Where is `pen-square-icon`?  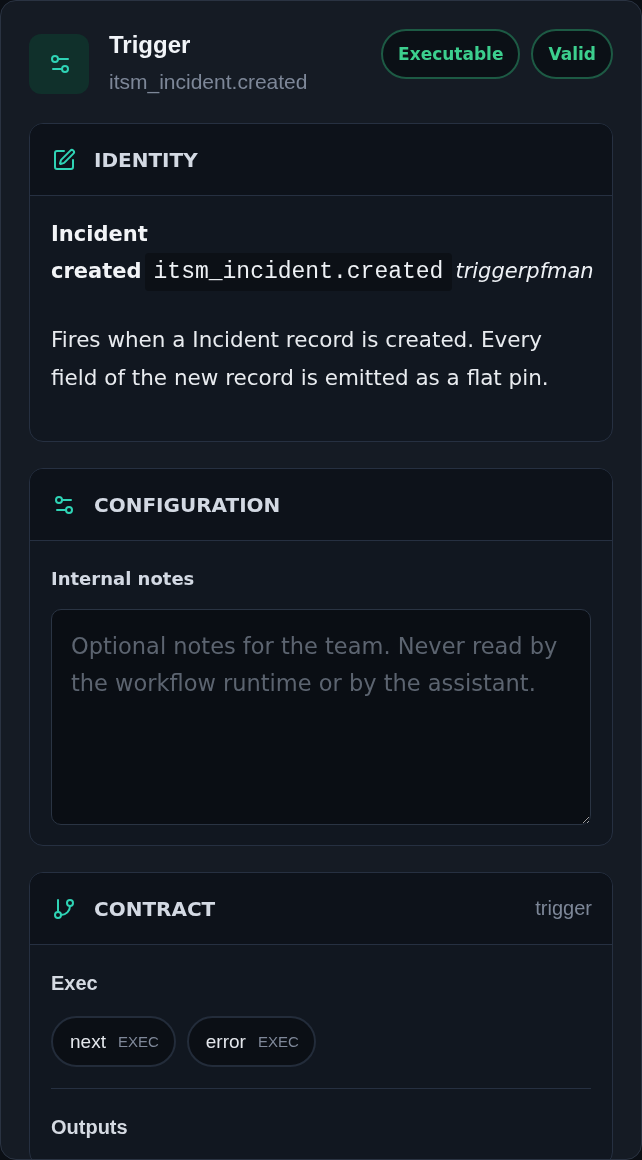
pen-square-icon is located at coordinates (64, 159).